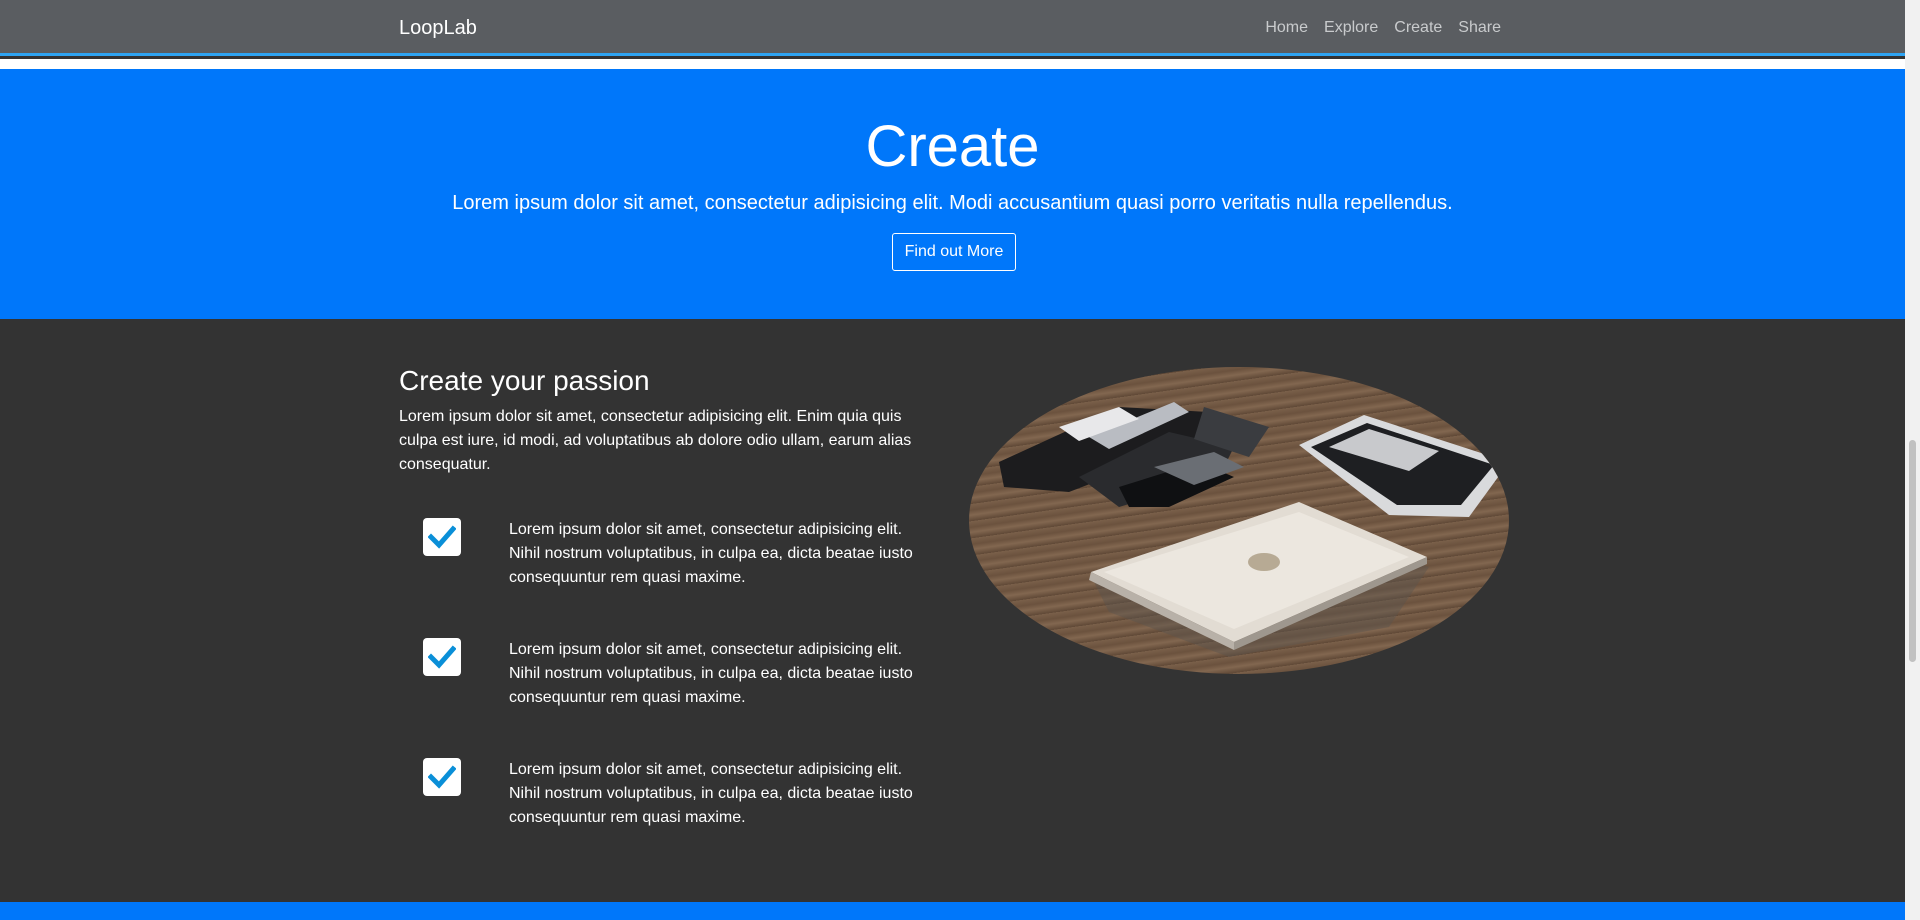  I want to click on nav-item: Explore, so click(1351, 28).